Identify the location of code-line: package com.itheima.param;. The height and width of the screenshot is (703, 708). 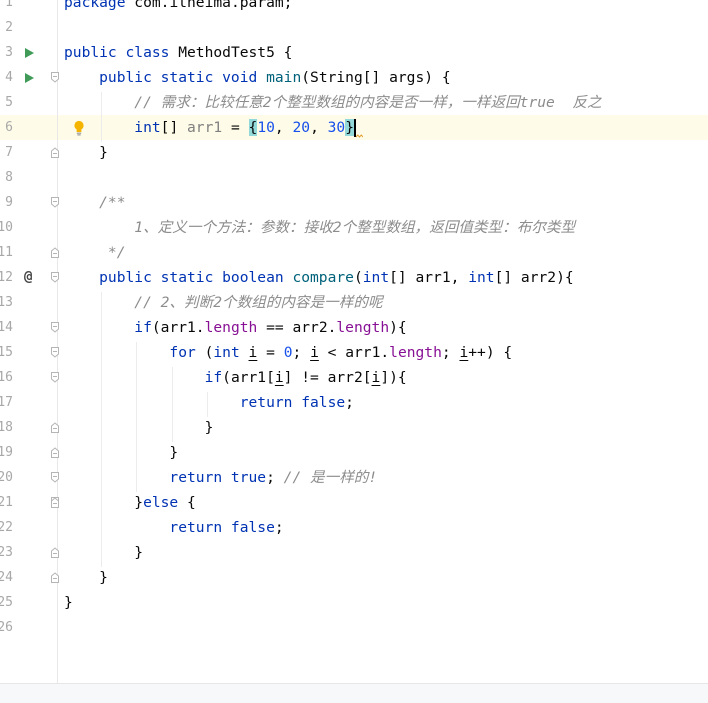
(386, 7).